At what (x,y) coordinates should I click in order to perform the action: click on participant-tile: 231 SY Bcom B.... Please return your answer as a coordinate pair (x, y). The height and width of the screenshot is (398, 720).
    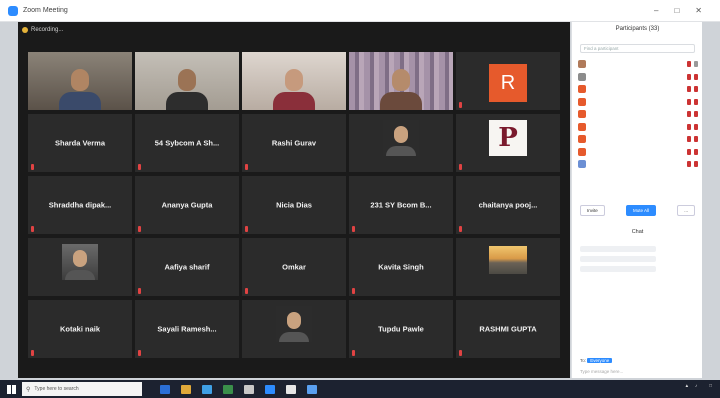
    Looking at the image, I should click on (401, 205).